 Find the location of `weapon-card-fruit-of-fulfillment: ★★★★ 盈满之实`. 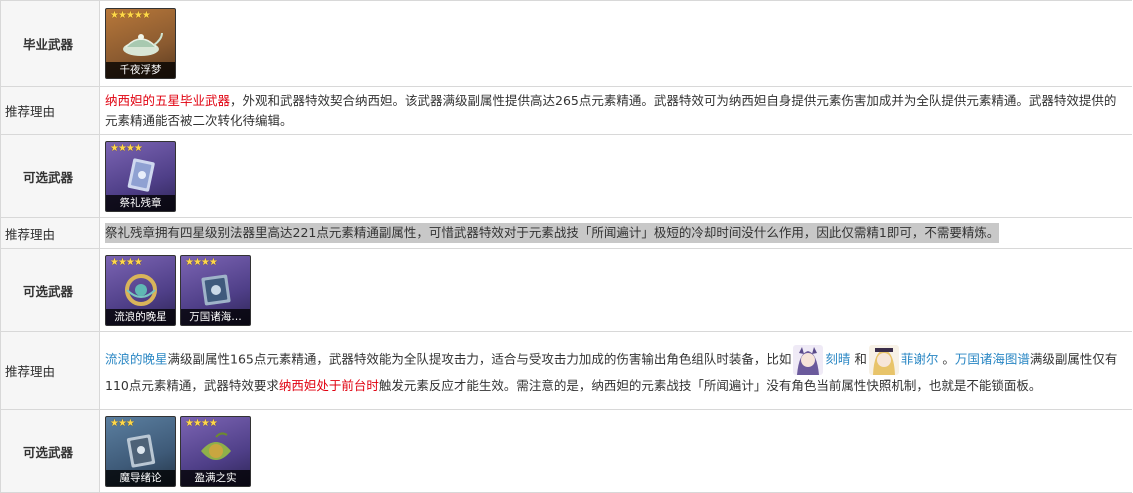

weapon-card-fruit-of-fulfillment: ★★★★ 盈满之实 is located at coordinates (215, 451).